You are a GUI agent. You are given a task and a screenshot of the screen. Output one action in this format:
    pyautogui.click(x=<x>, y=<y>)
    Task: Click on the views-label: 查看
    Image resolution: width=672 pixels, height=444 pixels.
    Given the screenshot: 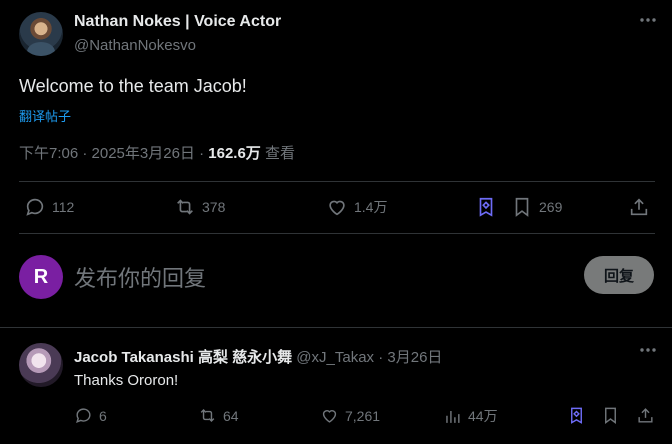 What is the action you would take?
    pyautogui.click(x=277, y=153)
    